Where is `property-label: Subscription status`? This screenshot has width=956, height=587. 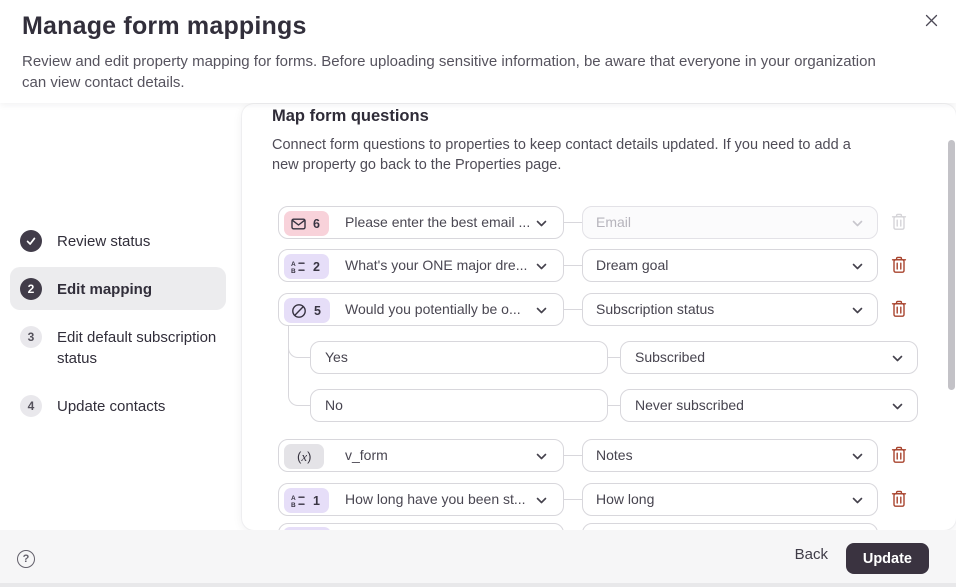 property-label: Subscription status is located at coordinates (655, 309).